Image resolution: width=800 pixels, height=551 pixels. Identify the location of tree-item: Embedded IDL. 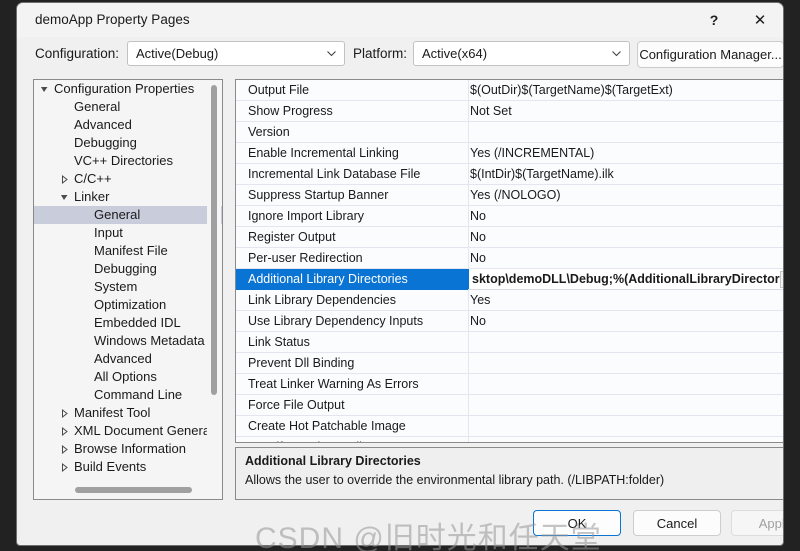
(128, 323).